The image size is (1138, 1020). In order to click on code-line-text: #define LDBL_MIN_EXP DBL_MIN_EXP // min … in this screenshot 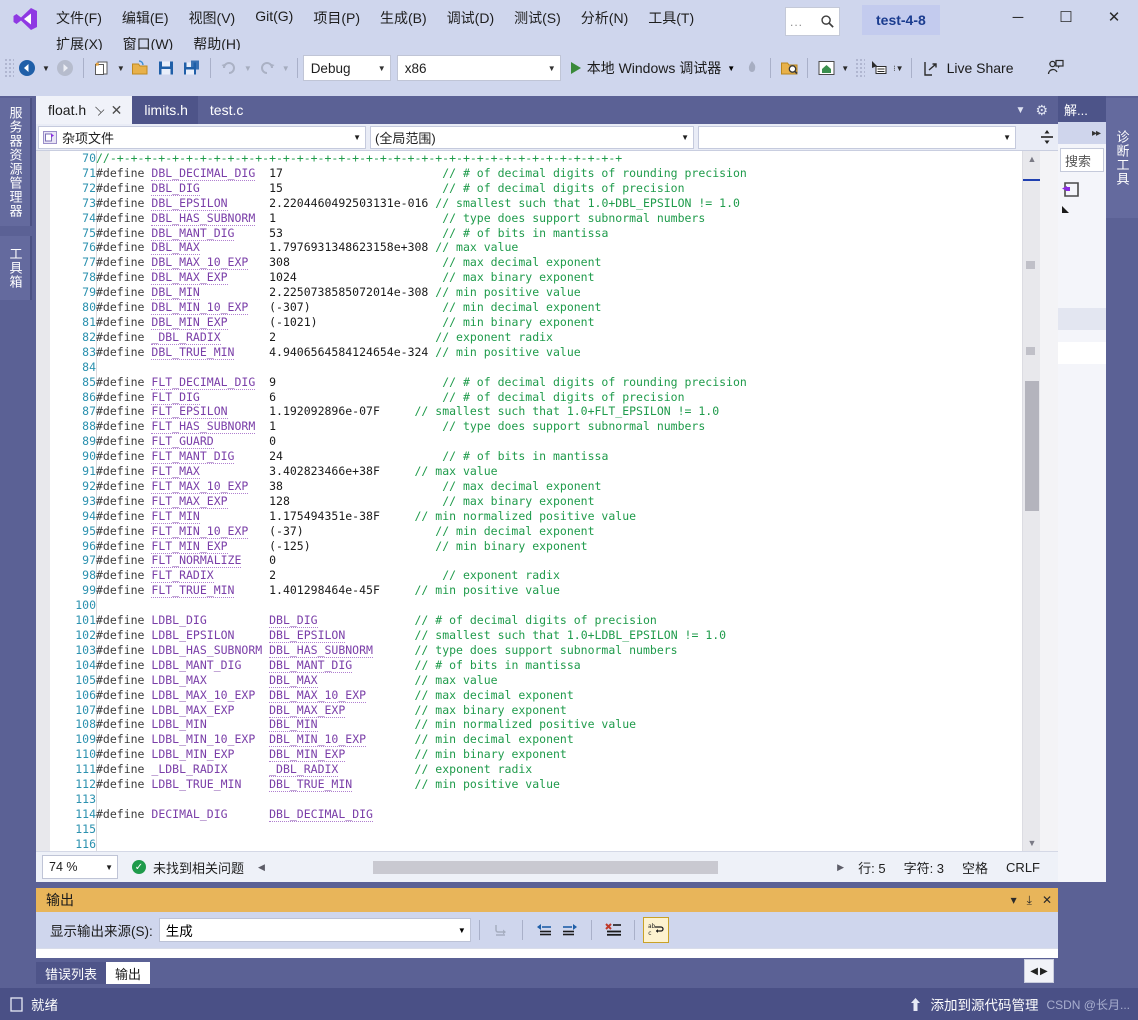, I will do `click(559, 755)`.